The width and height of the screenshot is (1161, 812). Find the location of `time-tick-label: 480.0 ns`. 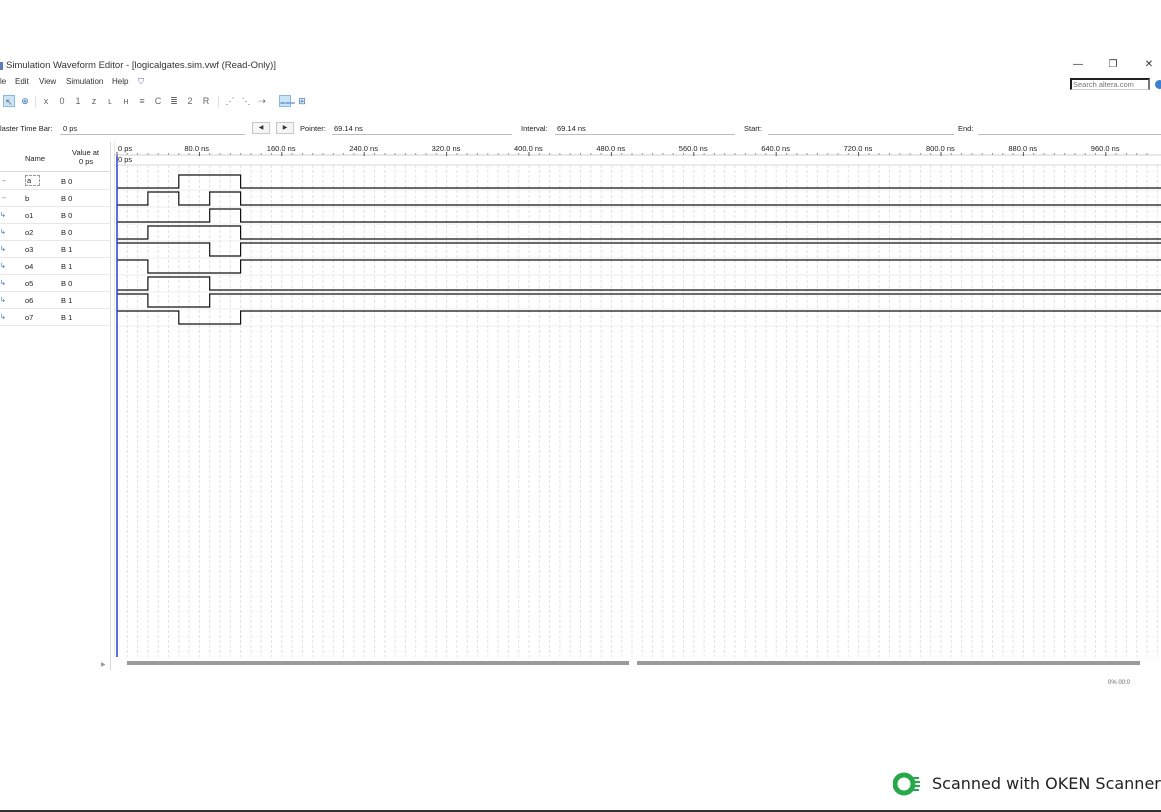

time-tick-label: 480.0 ns is located at coordinates (610, 148).